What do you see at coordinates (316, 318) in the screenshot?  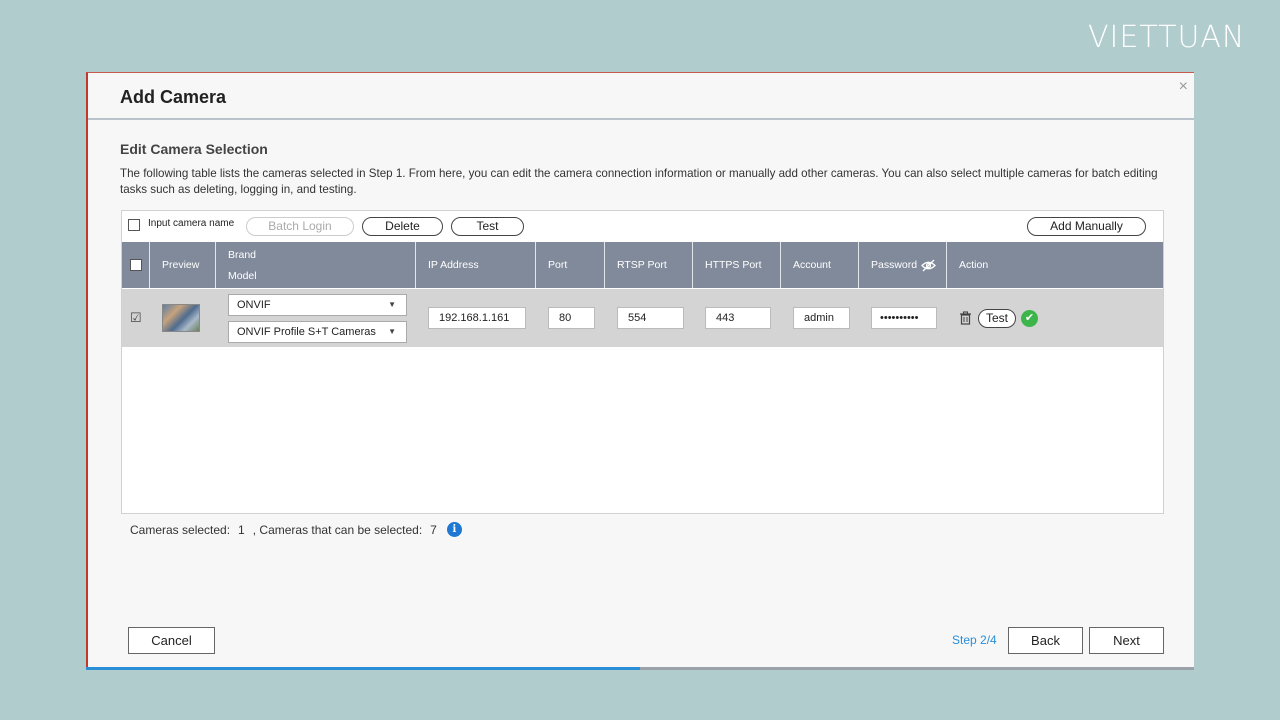 I see `row-brand-model: ONVIF ▼ ONVIF Profile S+T Cameras ▼` at bounding box center [316, 318].